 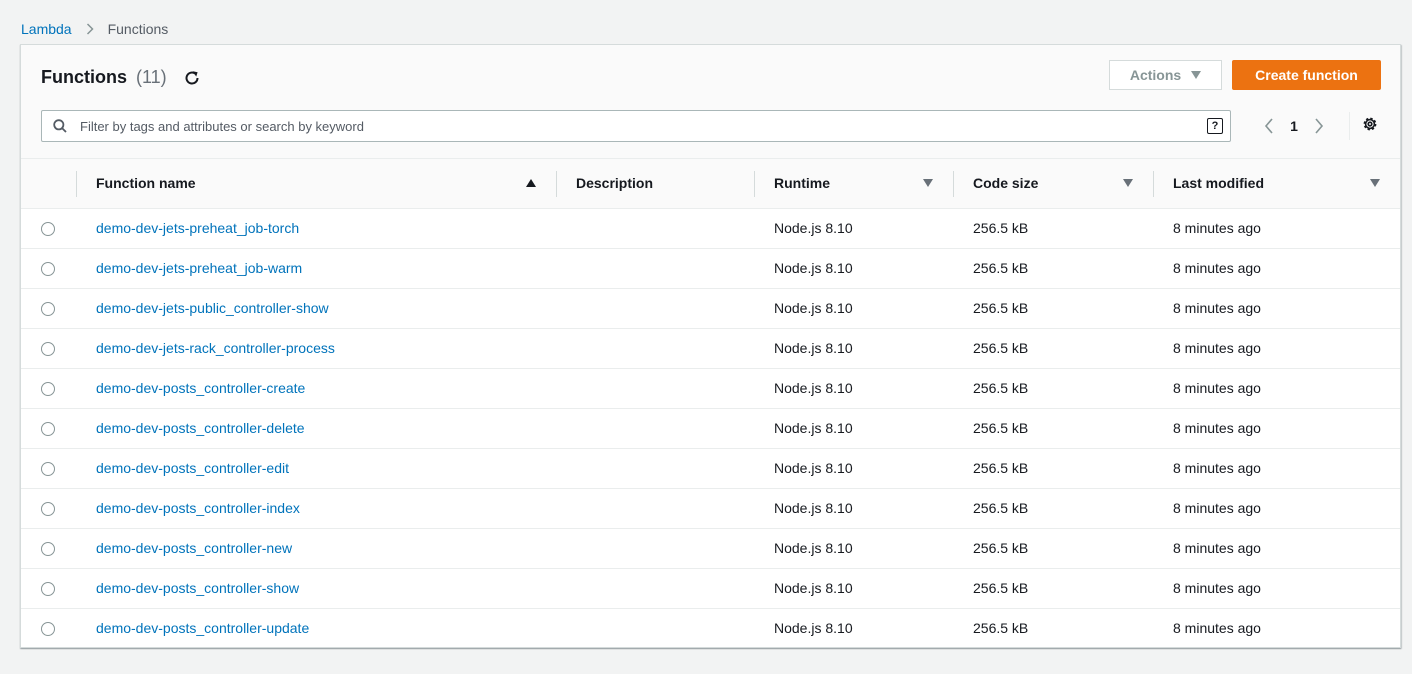 I want to click on next-page-button, so click(x=1319, y=126).